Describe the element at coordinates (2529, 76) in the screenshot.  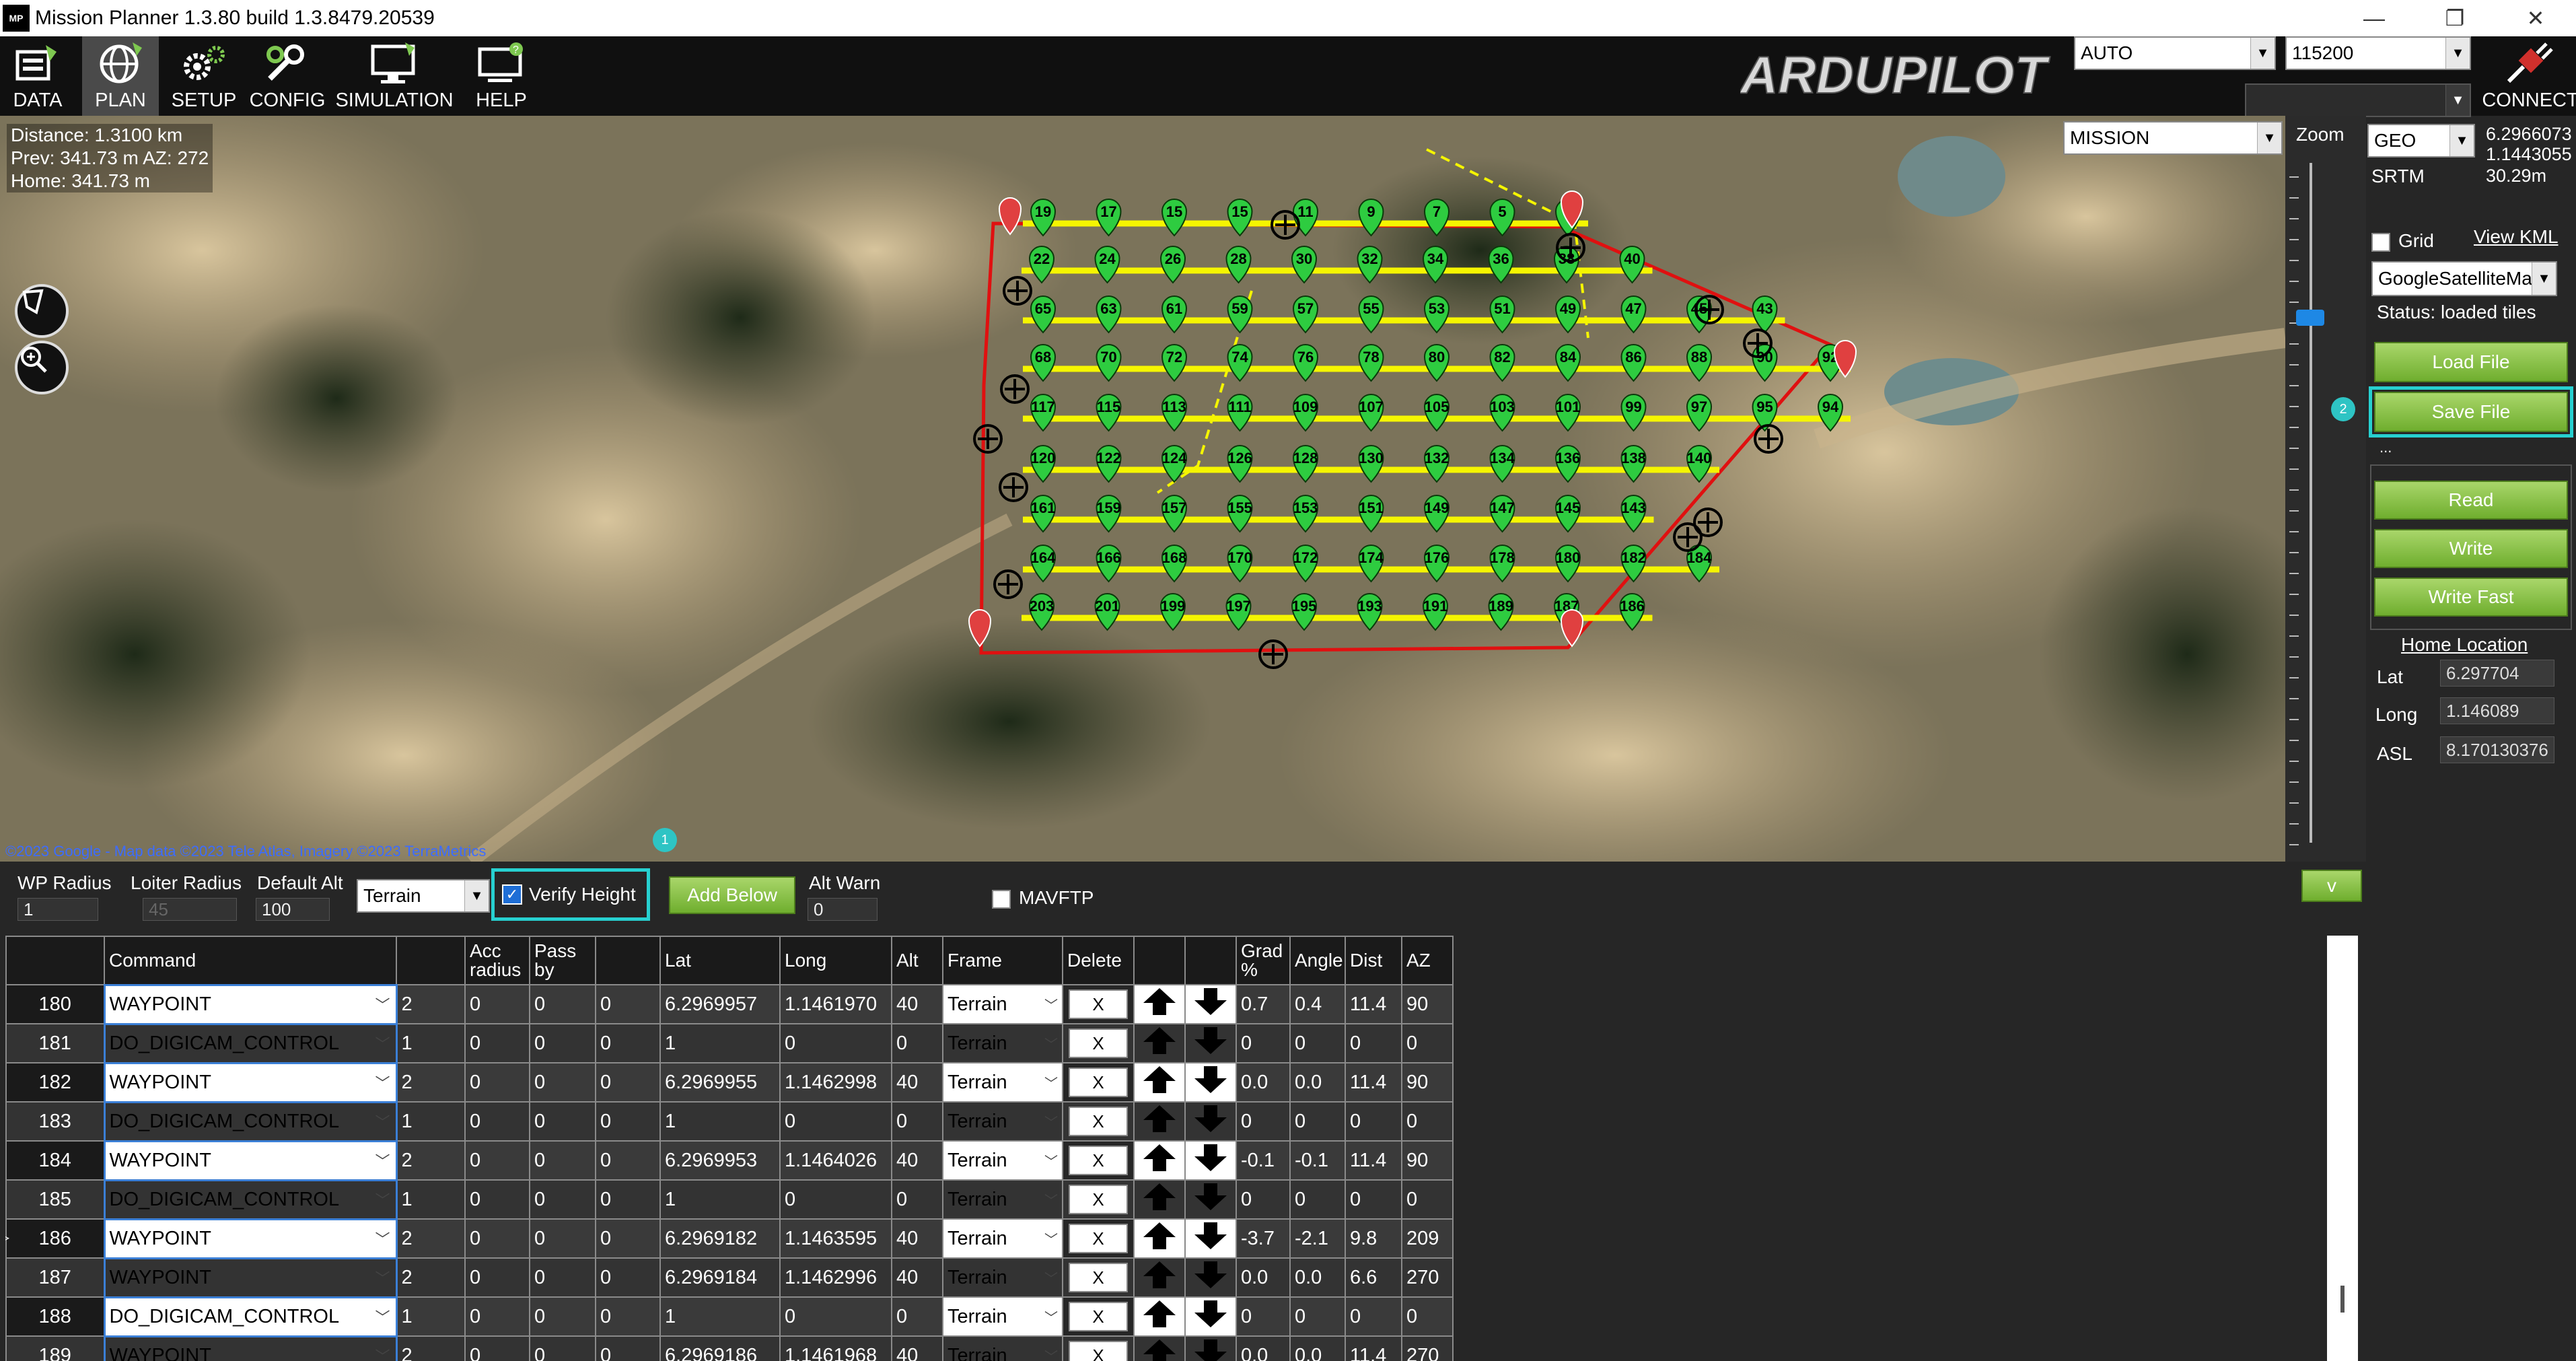
I see `connect-button: CONNECT` at that location.